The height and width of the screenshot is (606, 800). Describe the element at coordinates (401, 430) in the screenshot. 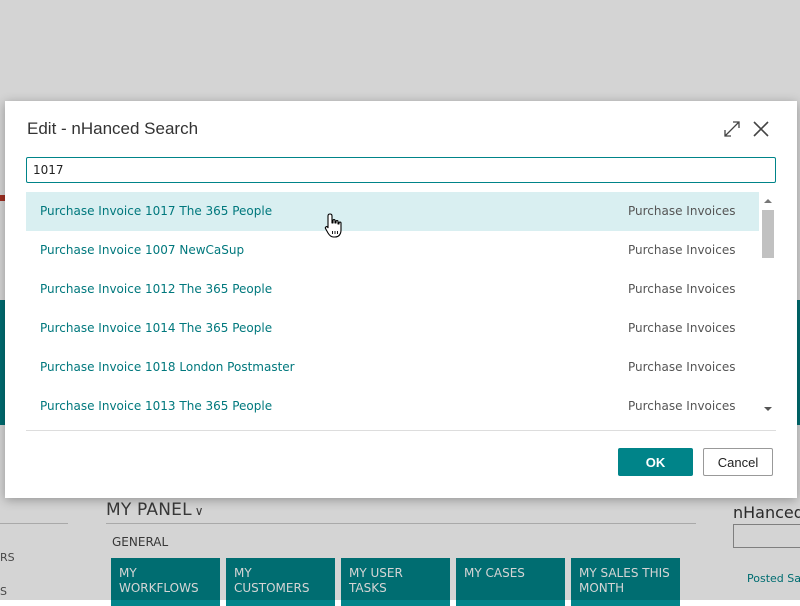

I see `dialog-divider` at that location.